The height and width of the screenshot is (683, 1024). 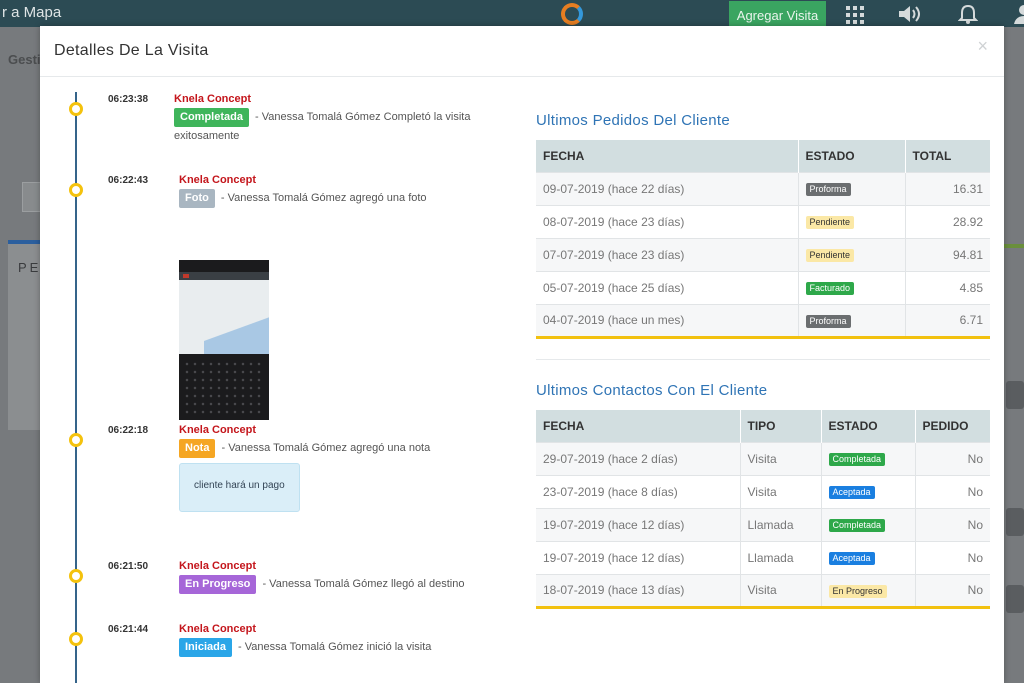 I want to click on visit-photo, so click(x=224, y=340).